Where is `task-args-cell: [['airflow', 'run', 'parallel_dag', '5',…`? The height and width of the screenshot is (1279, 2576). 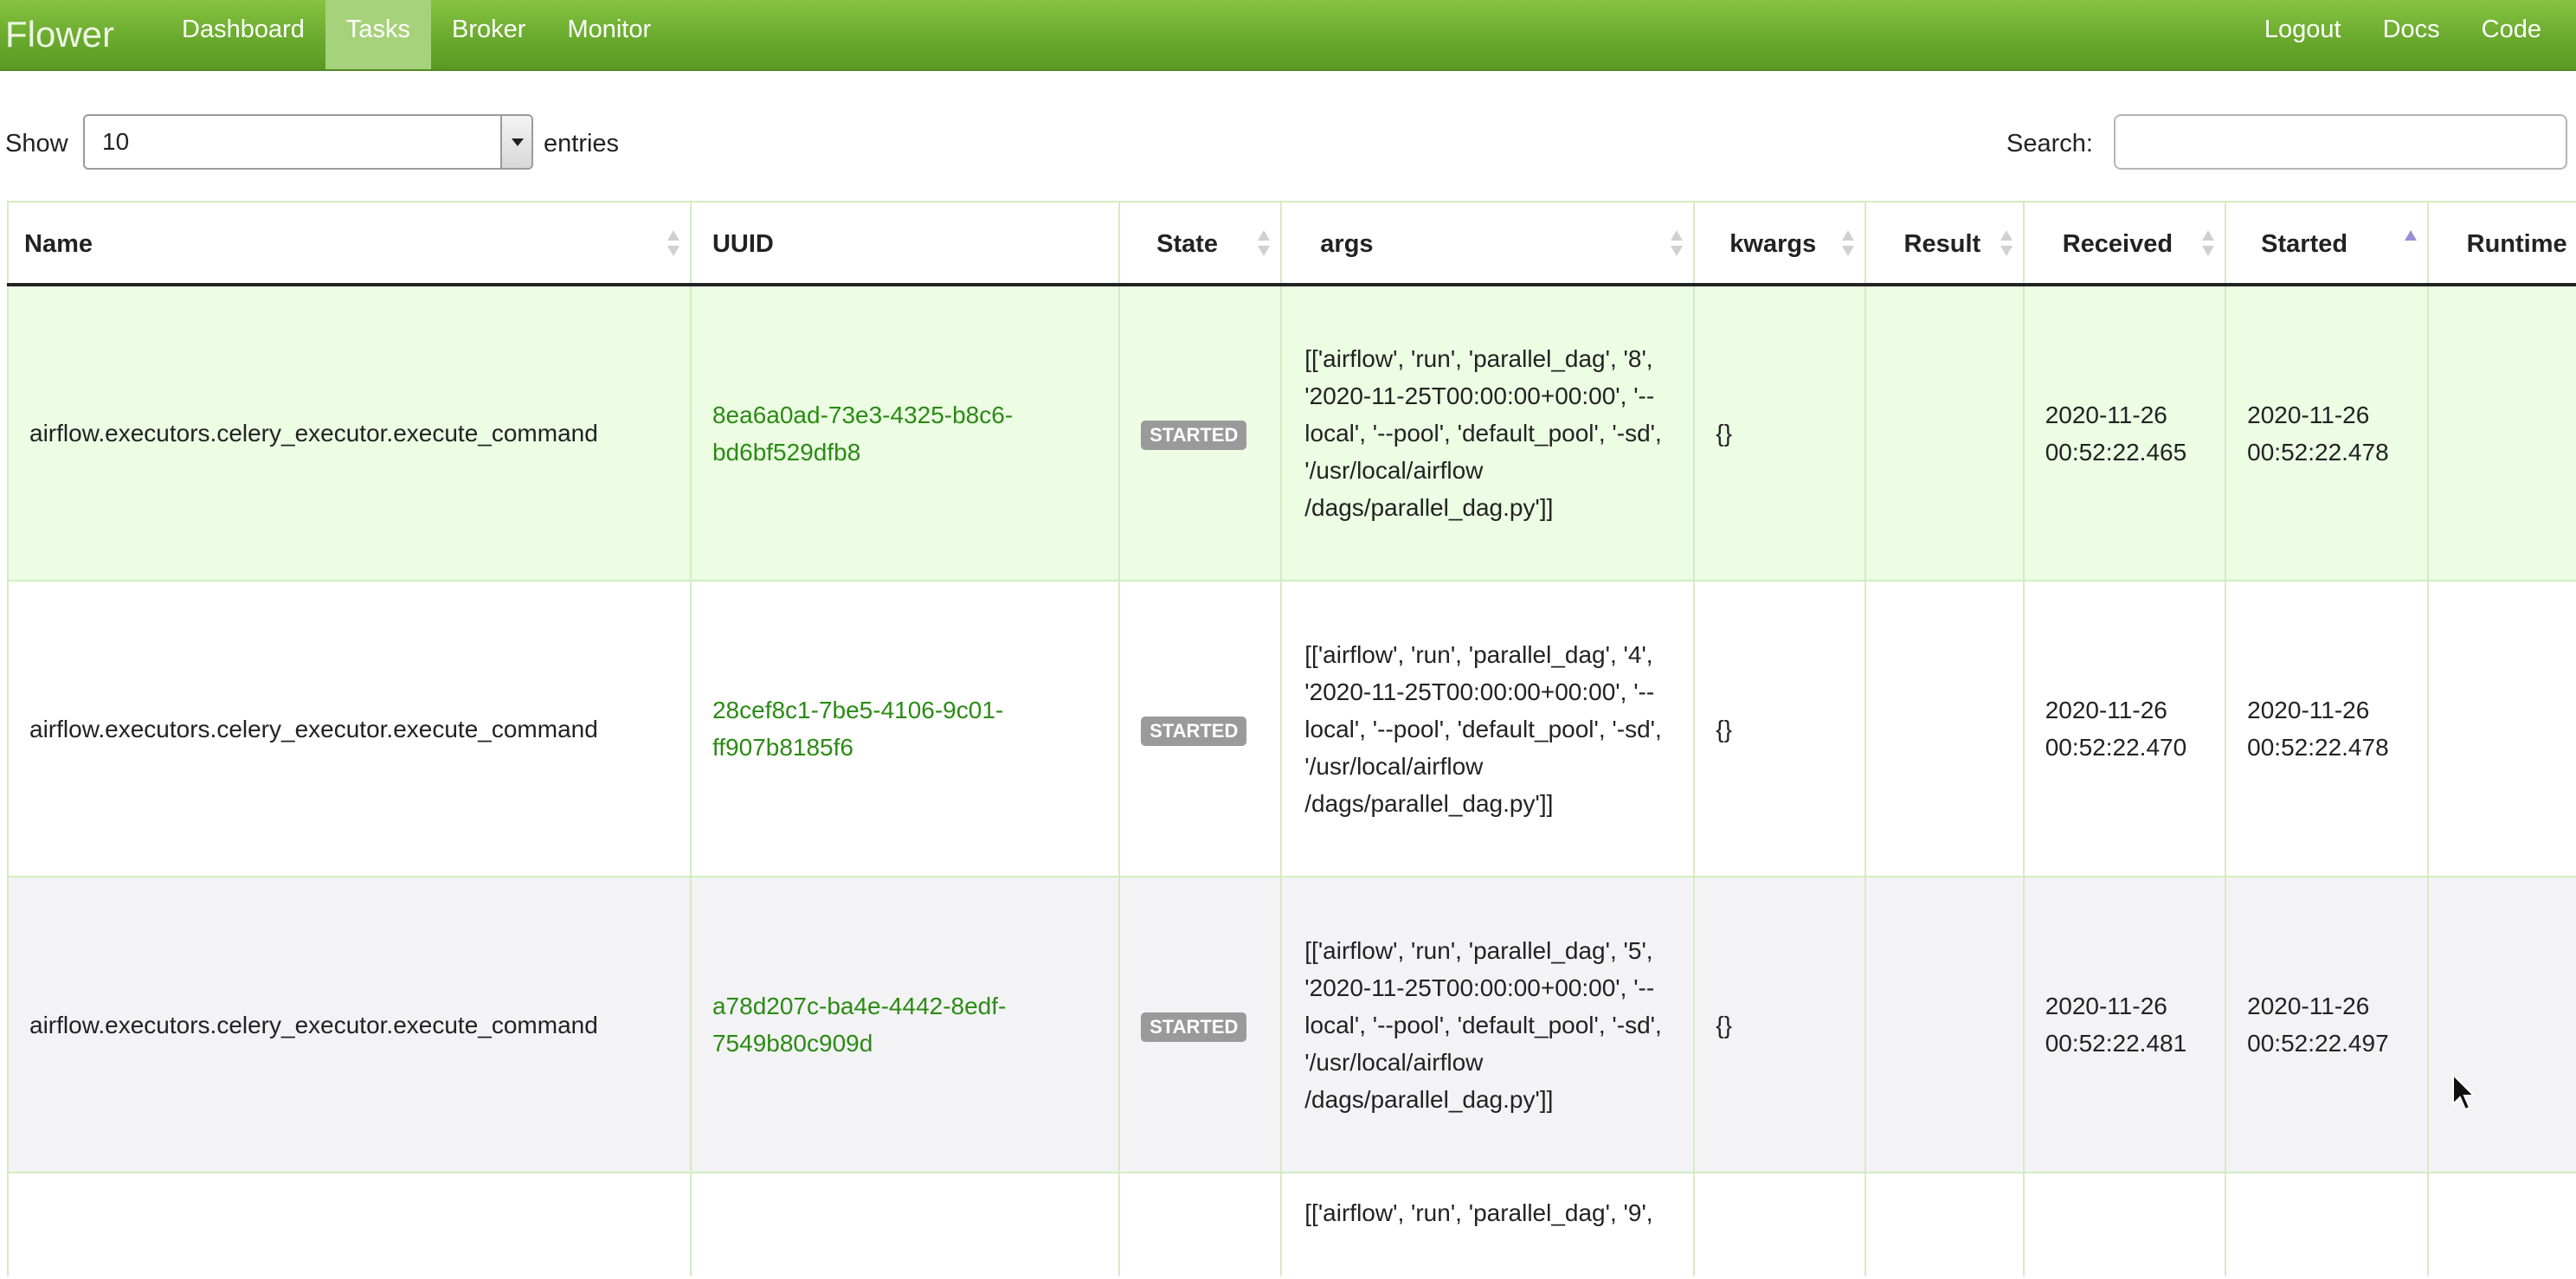
task-args-cell: [['airflow', 'run', 'parallel_dag', '5',… is located at coordinates (1487, 1024).